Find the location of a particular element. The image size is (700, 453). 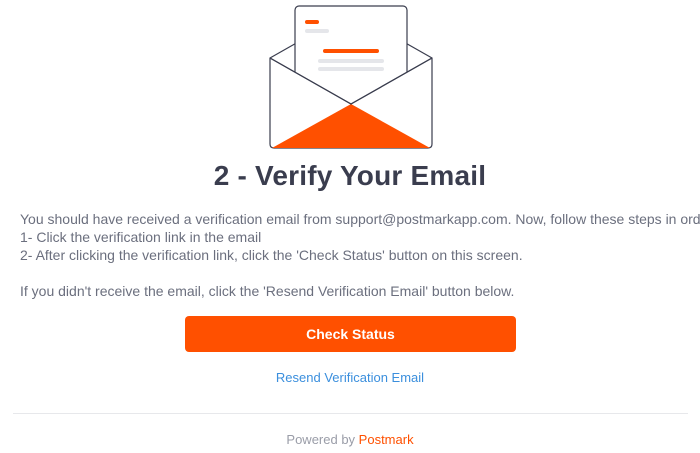

open-envelope-icon is located at coordinates (351, 77).